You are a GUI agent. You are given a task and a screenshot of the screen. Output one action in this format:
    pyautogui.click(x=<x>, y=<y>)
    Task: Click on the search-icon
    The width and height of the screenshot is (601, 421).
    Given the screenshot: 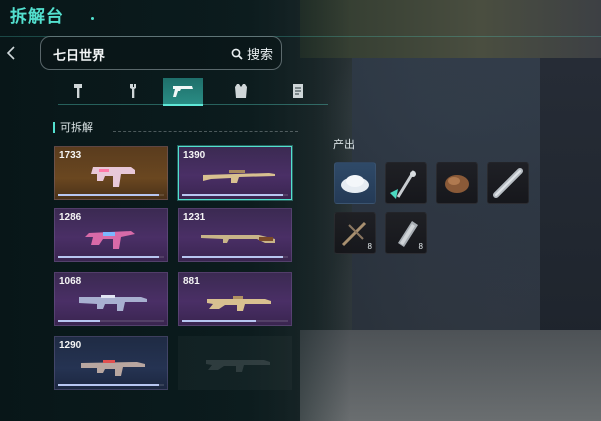 What is the action you would take?
    pyautogui.click(x=237, y=54)
    